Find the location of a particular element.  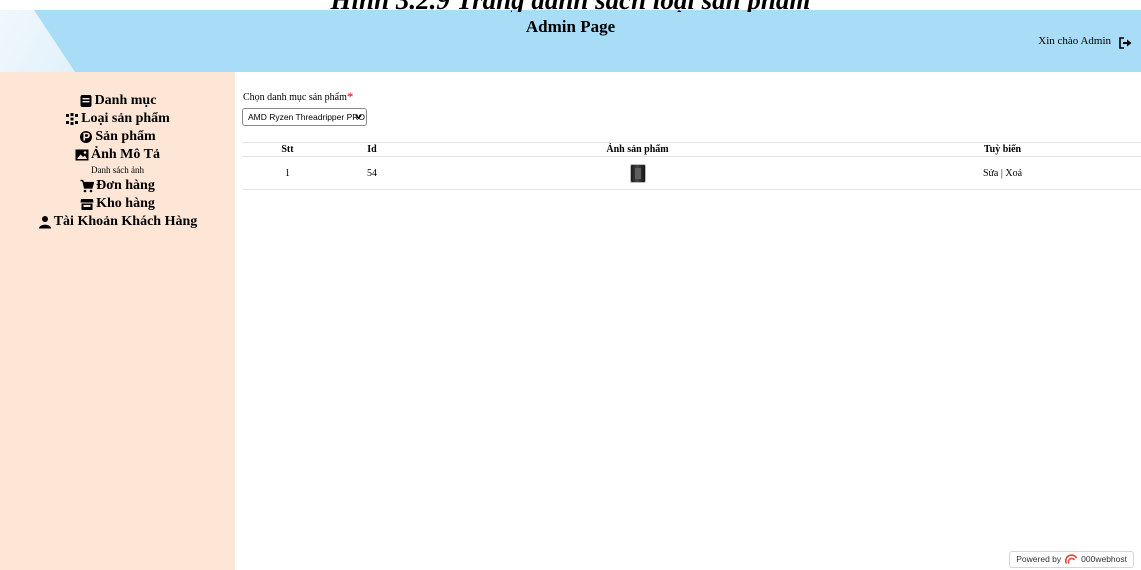

webhost-logo-icon is located at coordinates (1071, 559).